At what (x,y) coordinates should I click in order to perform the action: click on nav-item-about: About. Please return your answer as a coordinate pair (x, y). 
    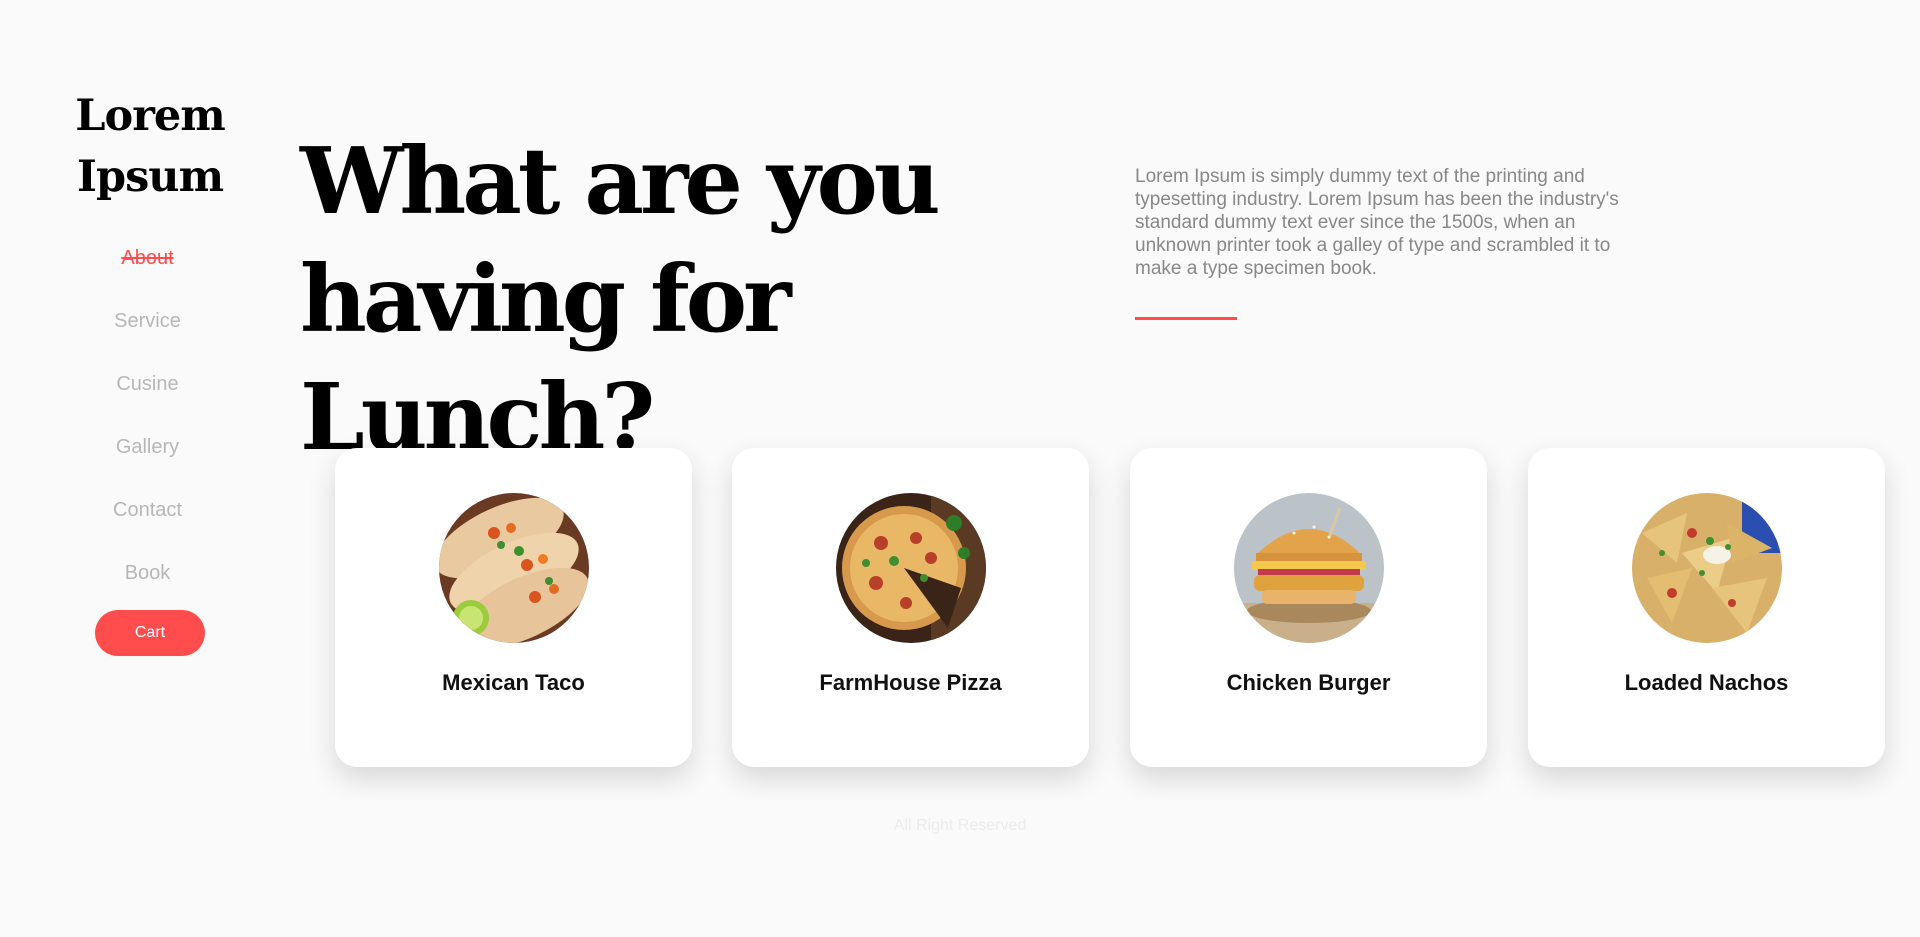
    Looking at the image, I should click on (147, 274).